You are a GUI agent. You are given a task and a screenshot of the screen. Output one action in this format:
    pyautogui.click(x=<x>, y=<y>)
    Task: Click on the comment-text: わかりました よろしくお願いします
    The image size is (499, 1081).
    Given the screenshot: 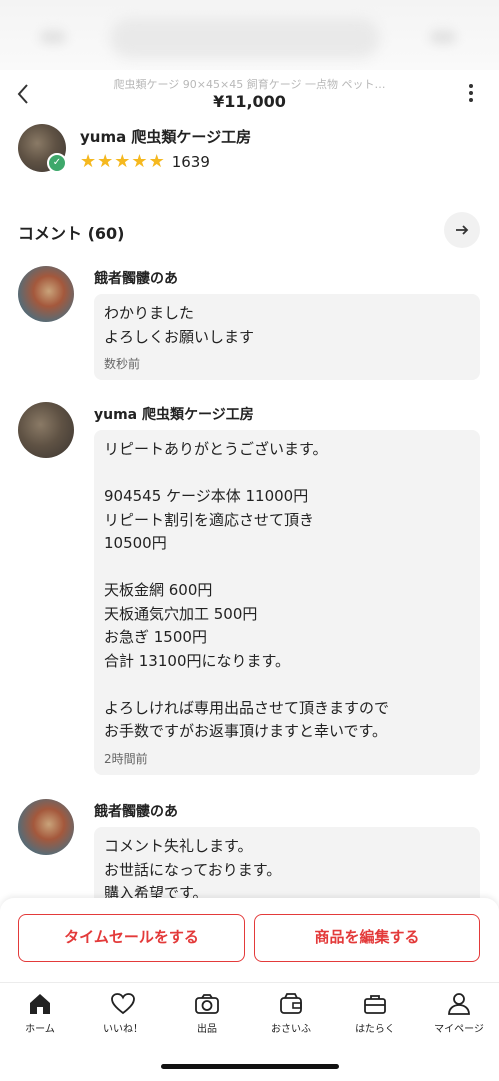 What is the action you would take?
    pyautogui.click(x=179, y=325)
    